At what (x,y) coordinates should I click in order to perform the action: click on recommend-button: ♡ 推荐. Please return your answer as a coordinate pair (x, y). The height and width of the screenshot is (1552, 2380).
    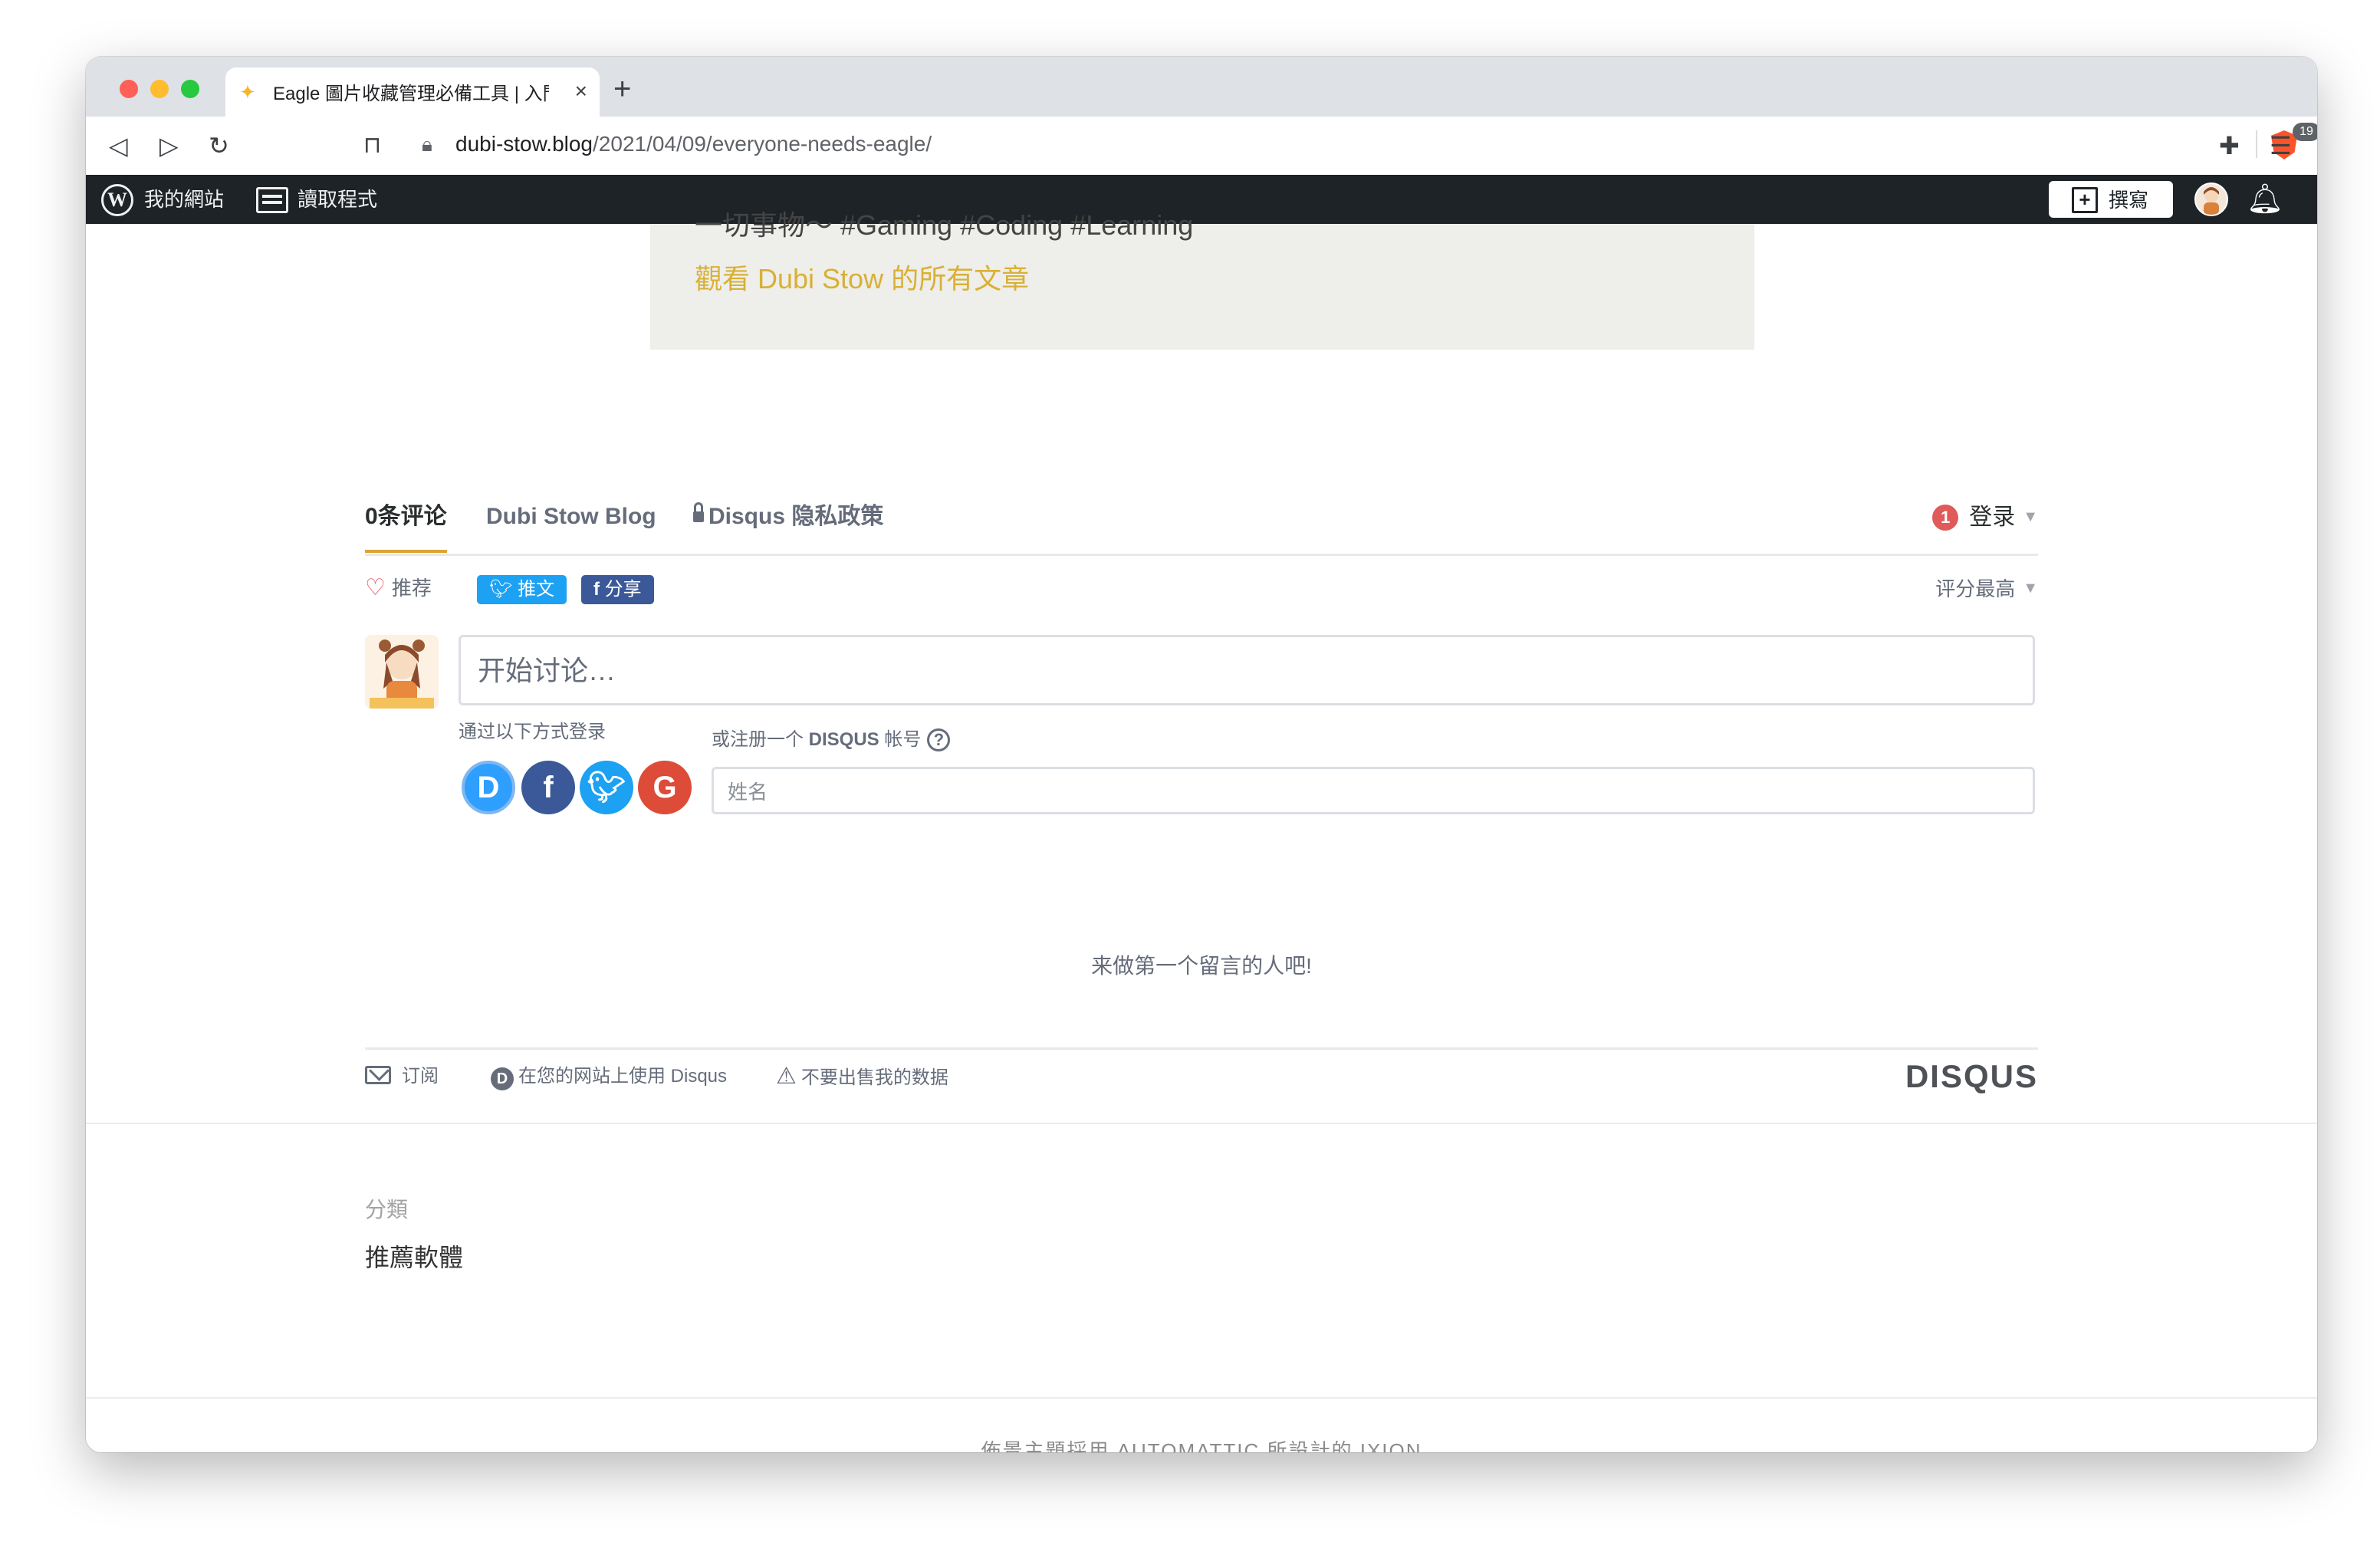
    Looking at the image, I should click on (398, 588).